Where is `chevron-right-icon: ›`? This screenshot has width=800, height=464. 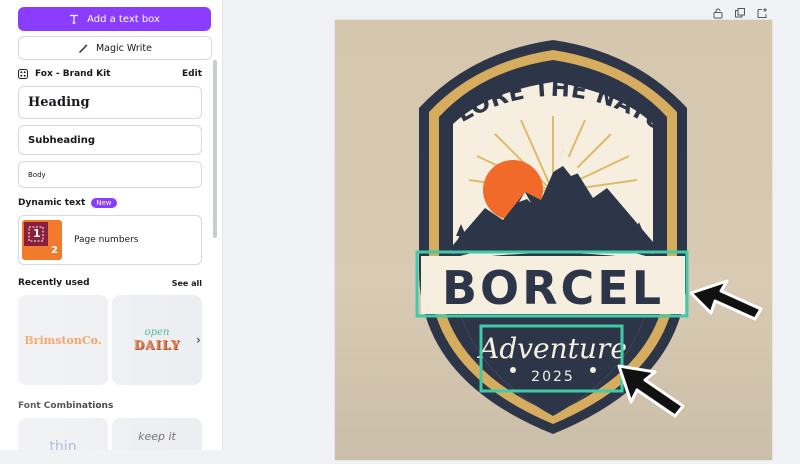 chevron-right-icon: › is located at coordinates (198, 340).